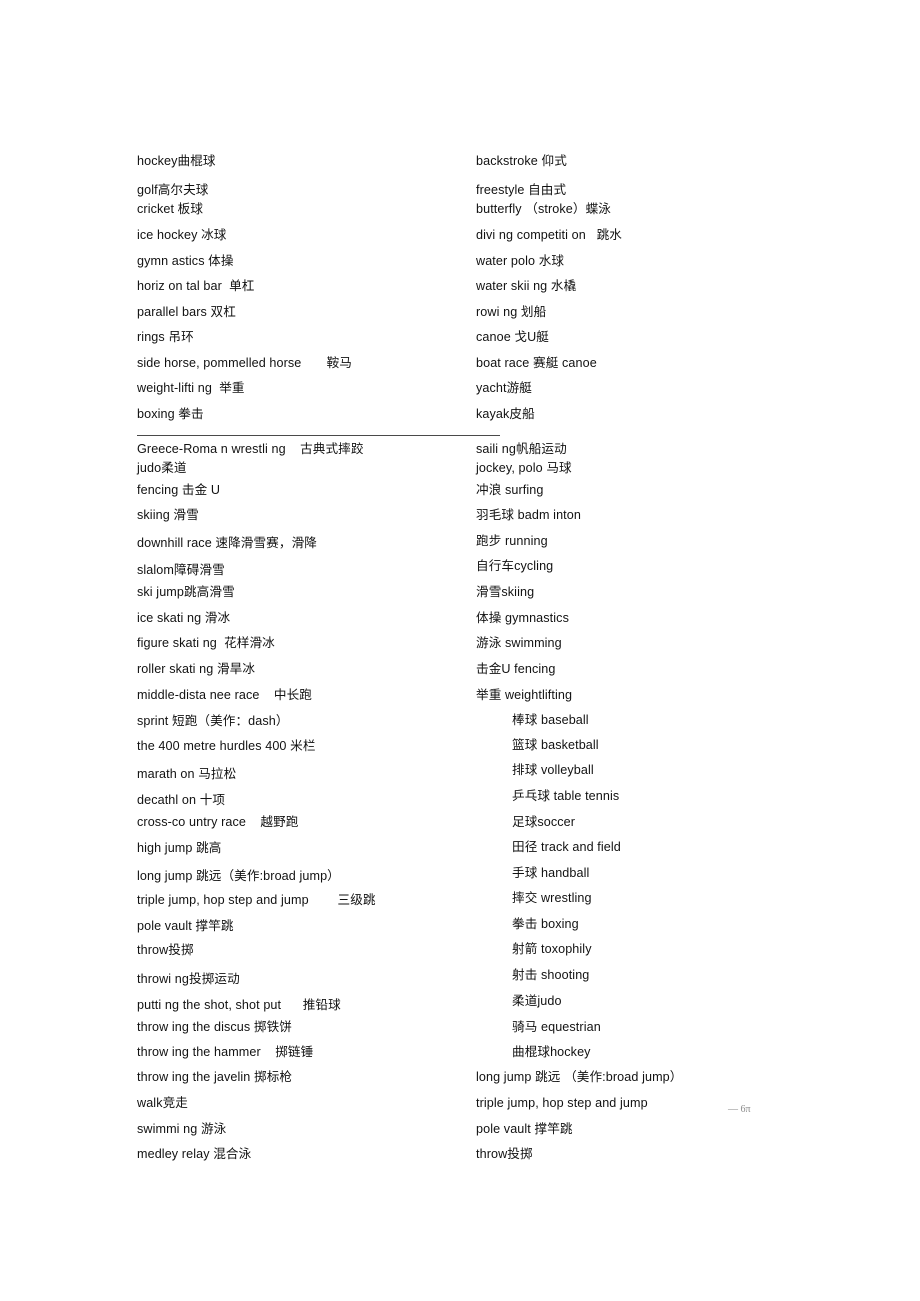 The image size is (920, 1301). I want to click on vocab-entry: throw ing the hammer 掷链锤, so click(225, 1052).